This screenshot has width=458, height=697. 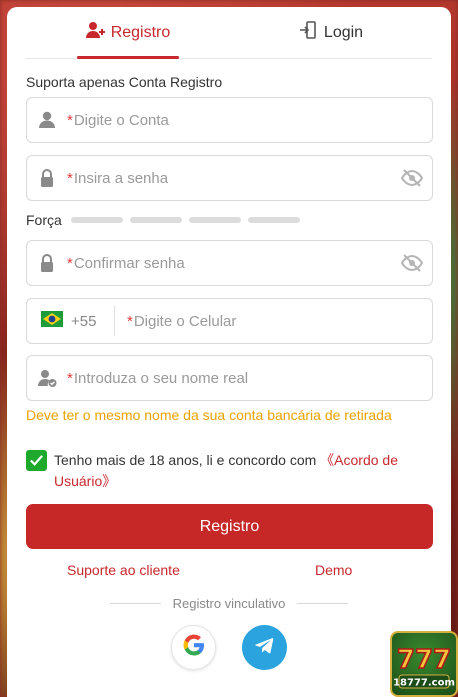 I want to click on account-hint: Suporta apenas Conta Registro, so click(x=124, y=82).